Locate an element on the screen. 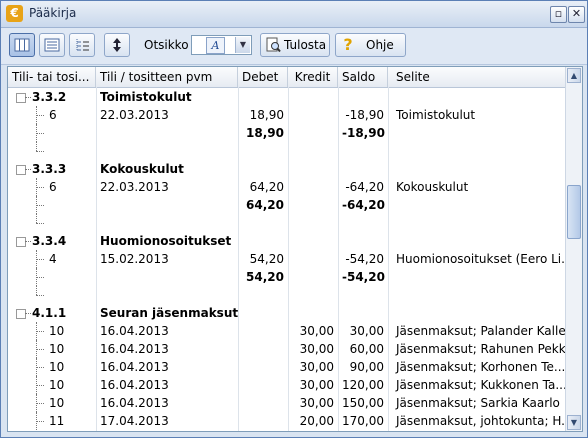 The image size is (588, 438). otsikko-label: Otsikko is located at coordinates (166, 45).